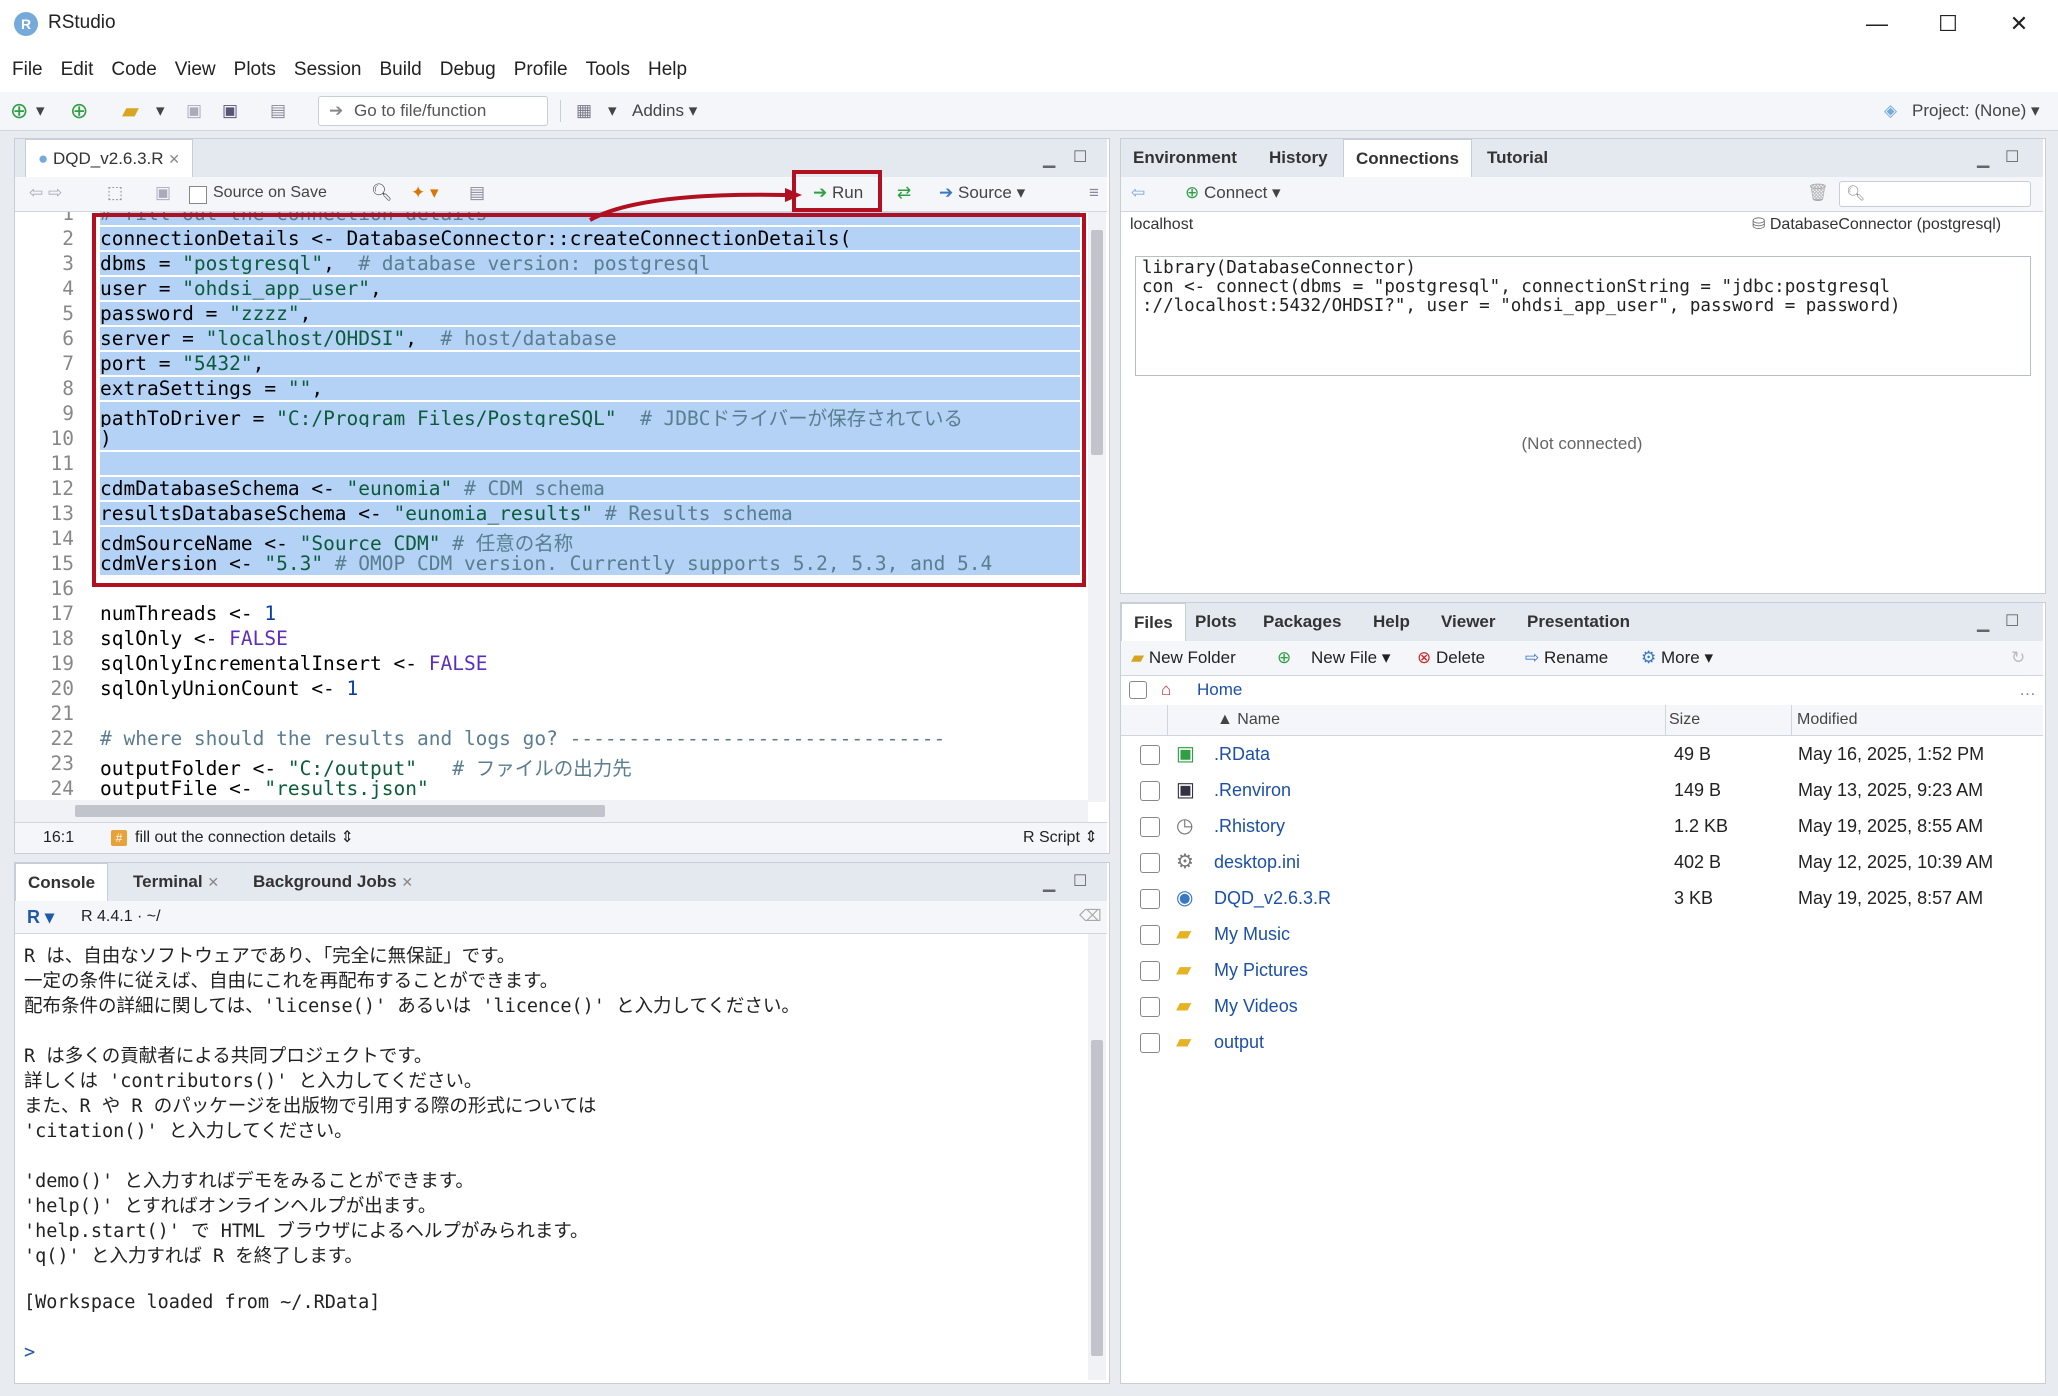 The width and height of the screenshot is (2058, 1396). Describe the element at coordinates (664, 111) in the screenshot. I see `addins-menu: Addins ▾` at that location.